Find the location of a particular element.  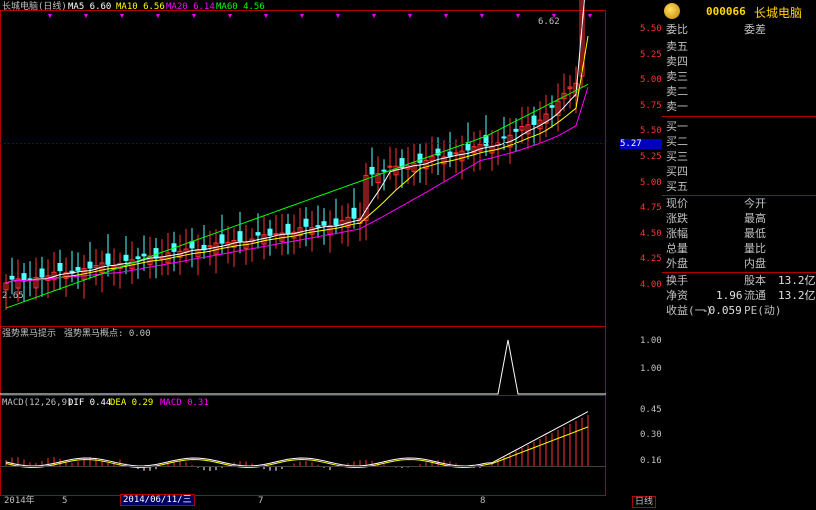

pe-label: PE(动) is located at coordinates (763, 310).